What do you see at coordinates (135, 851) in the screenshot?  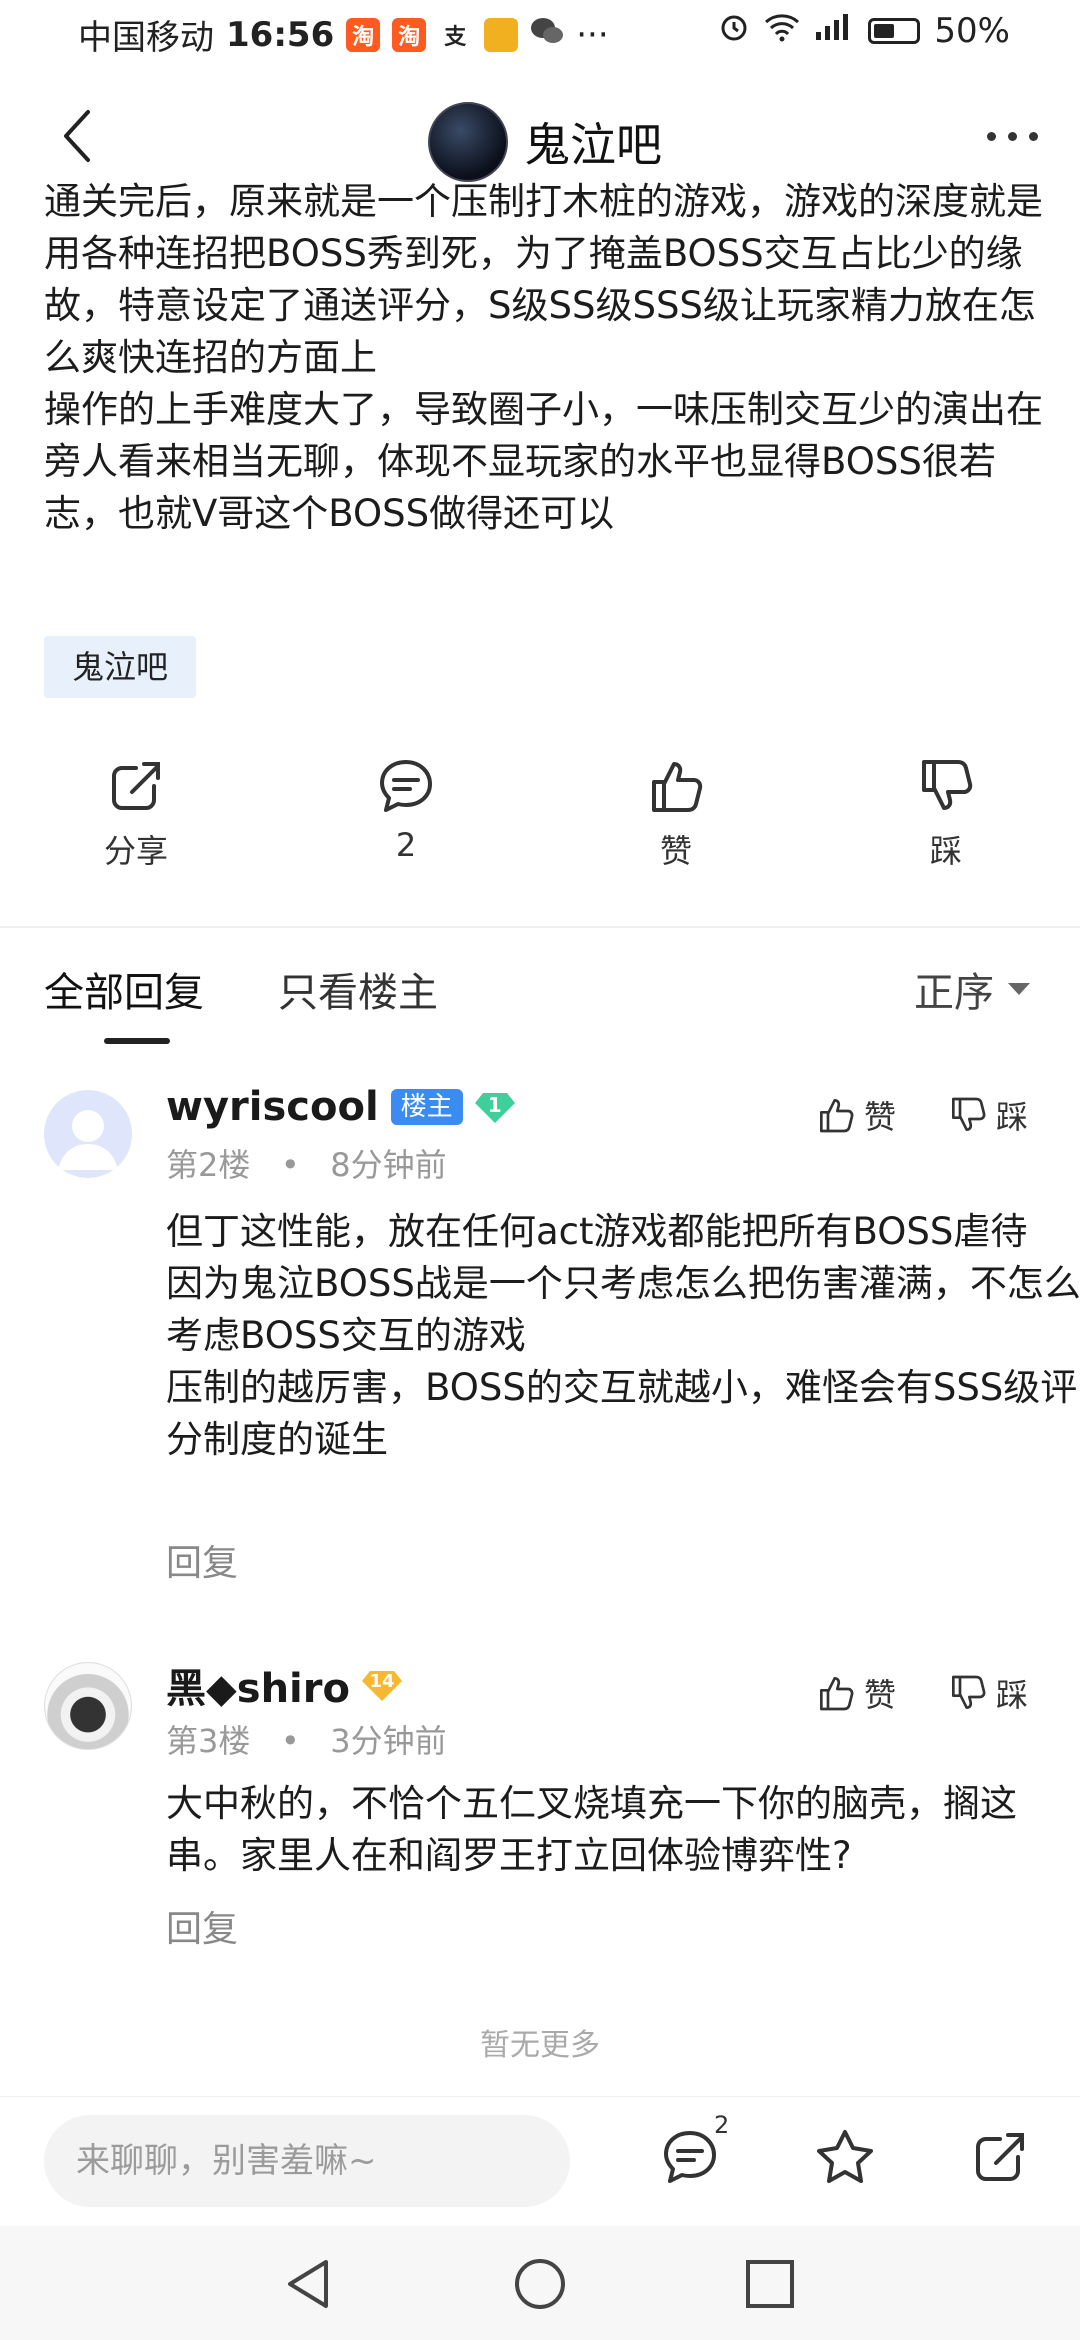 I see `share-label: 分享` at bounding box center [135, 851].